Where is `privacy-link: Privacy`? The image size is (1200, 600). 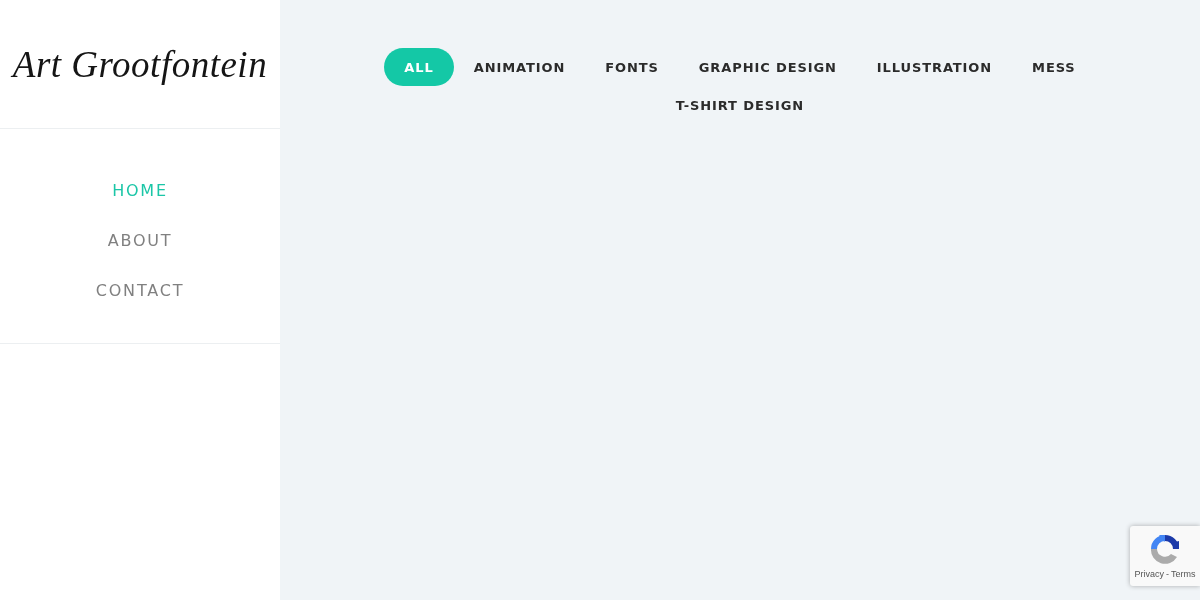 privacy-link: Privacy is located at coordinates (1149, 574).